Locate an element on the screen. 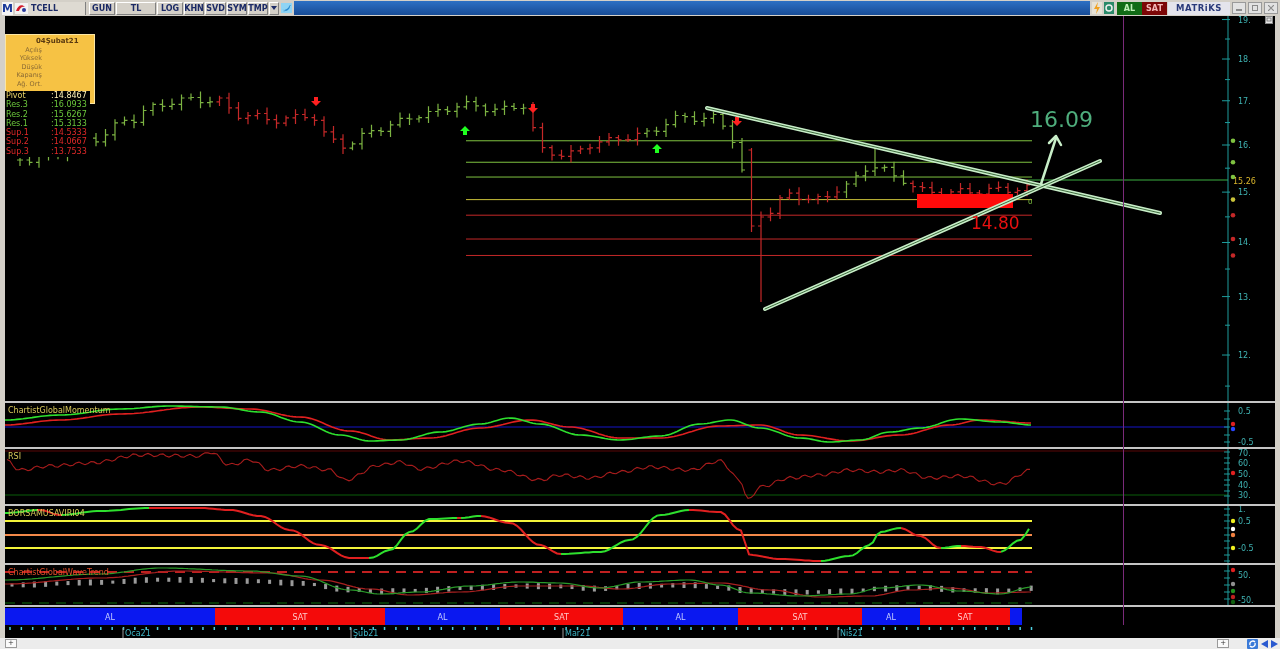 The image size is (1280, 649). axis-label: 1. is located at coordinates (1242, 510).